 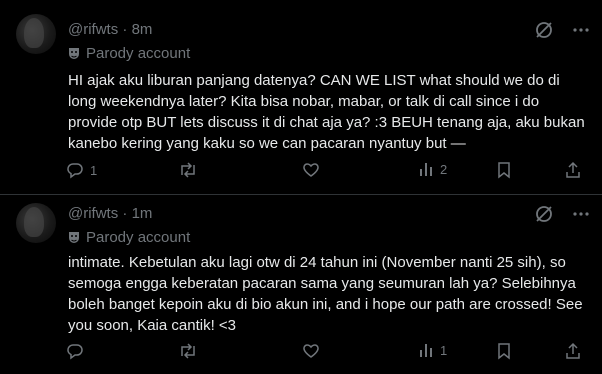 I want to click on timestamp: 1m, so click(x=142, y=213).